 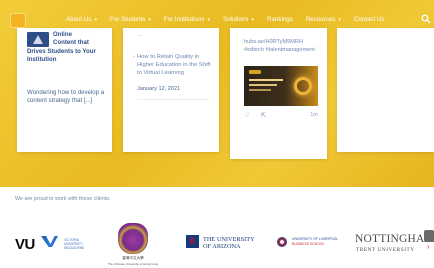 What do you see at coordinates (192, 241) in the screenshot?
I see `arizona-logo-icon: A` at bounding box center [192, 241].